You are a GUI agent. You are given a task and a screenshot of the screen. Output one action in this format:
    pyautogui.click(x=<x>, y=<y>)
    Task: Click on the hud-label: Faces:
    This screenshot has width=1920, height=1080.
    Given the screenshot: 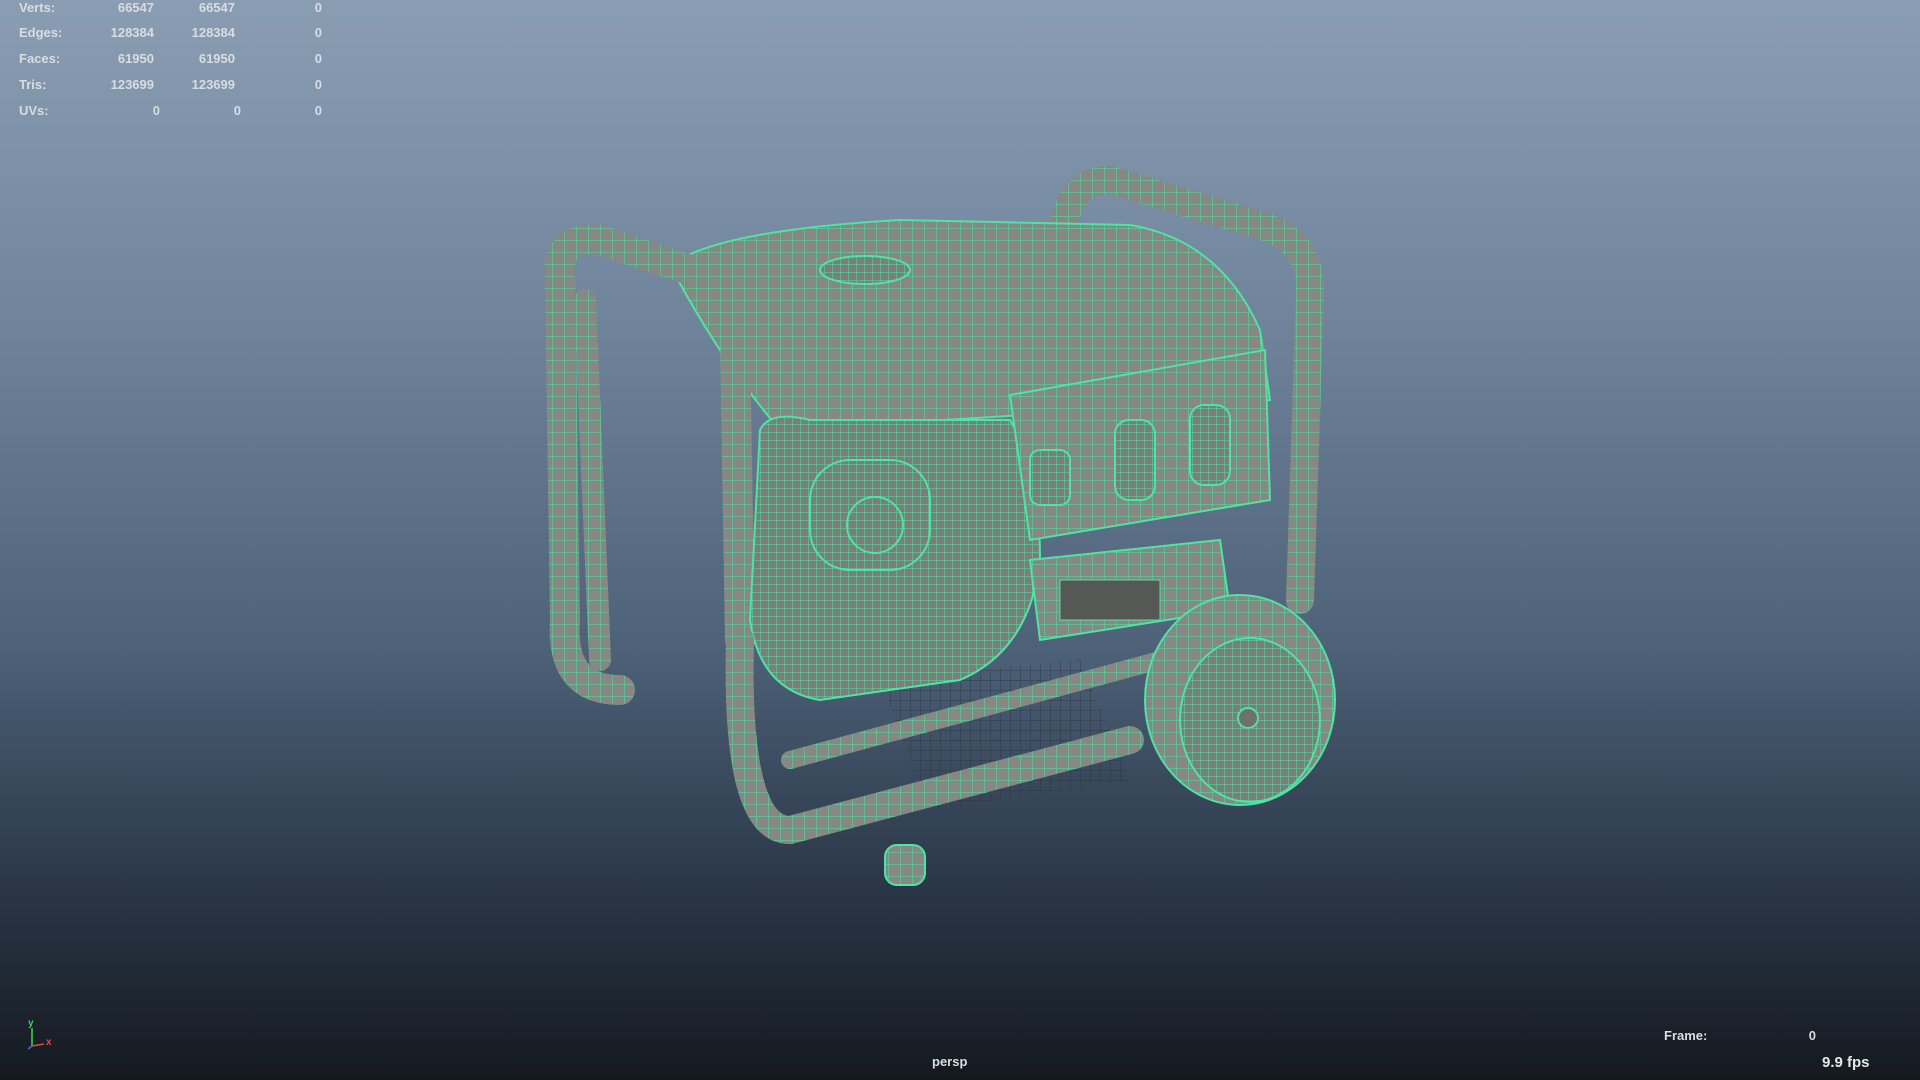 What is the action you would take?
    pyautogui.click(x=40, y=58)
    